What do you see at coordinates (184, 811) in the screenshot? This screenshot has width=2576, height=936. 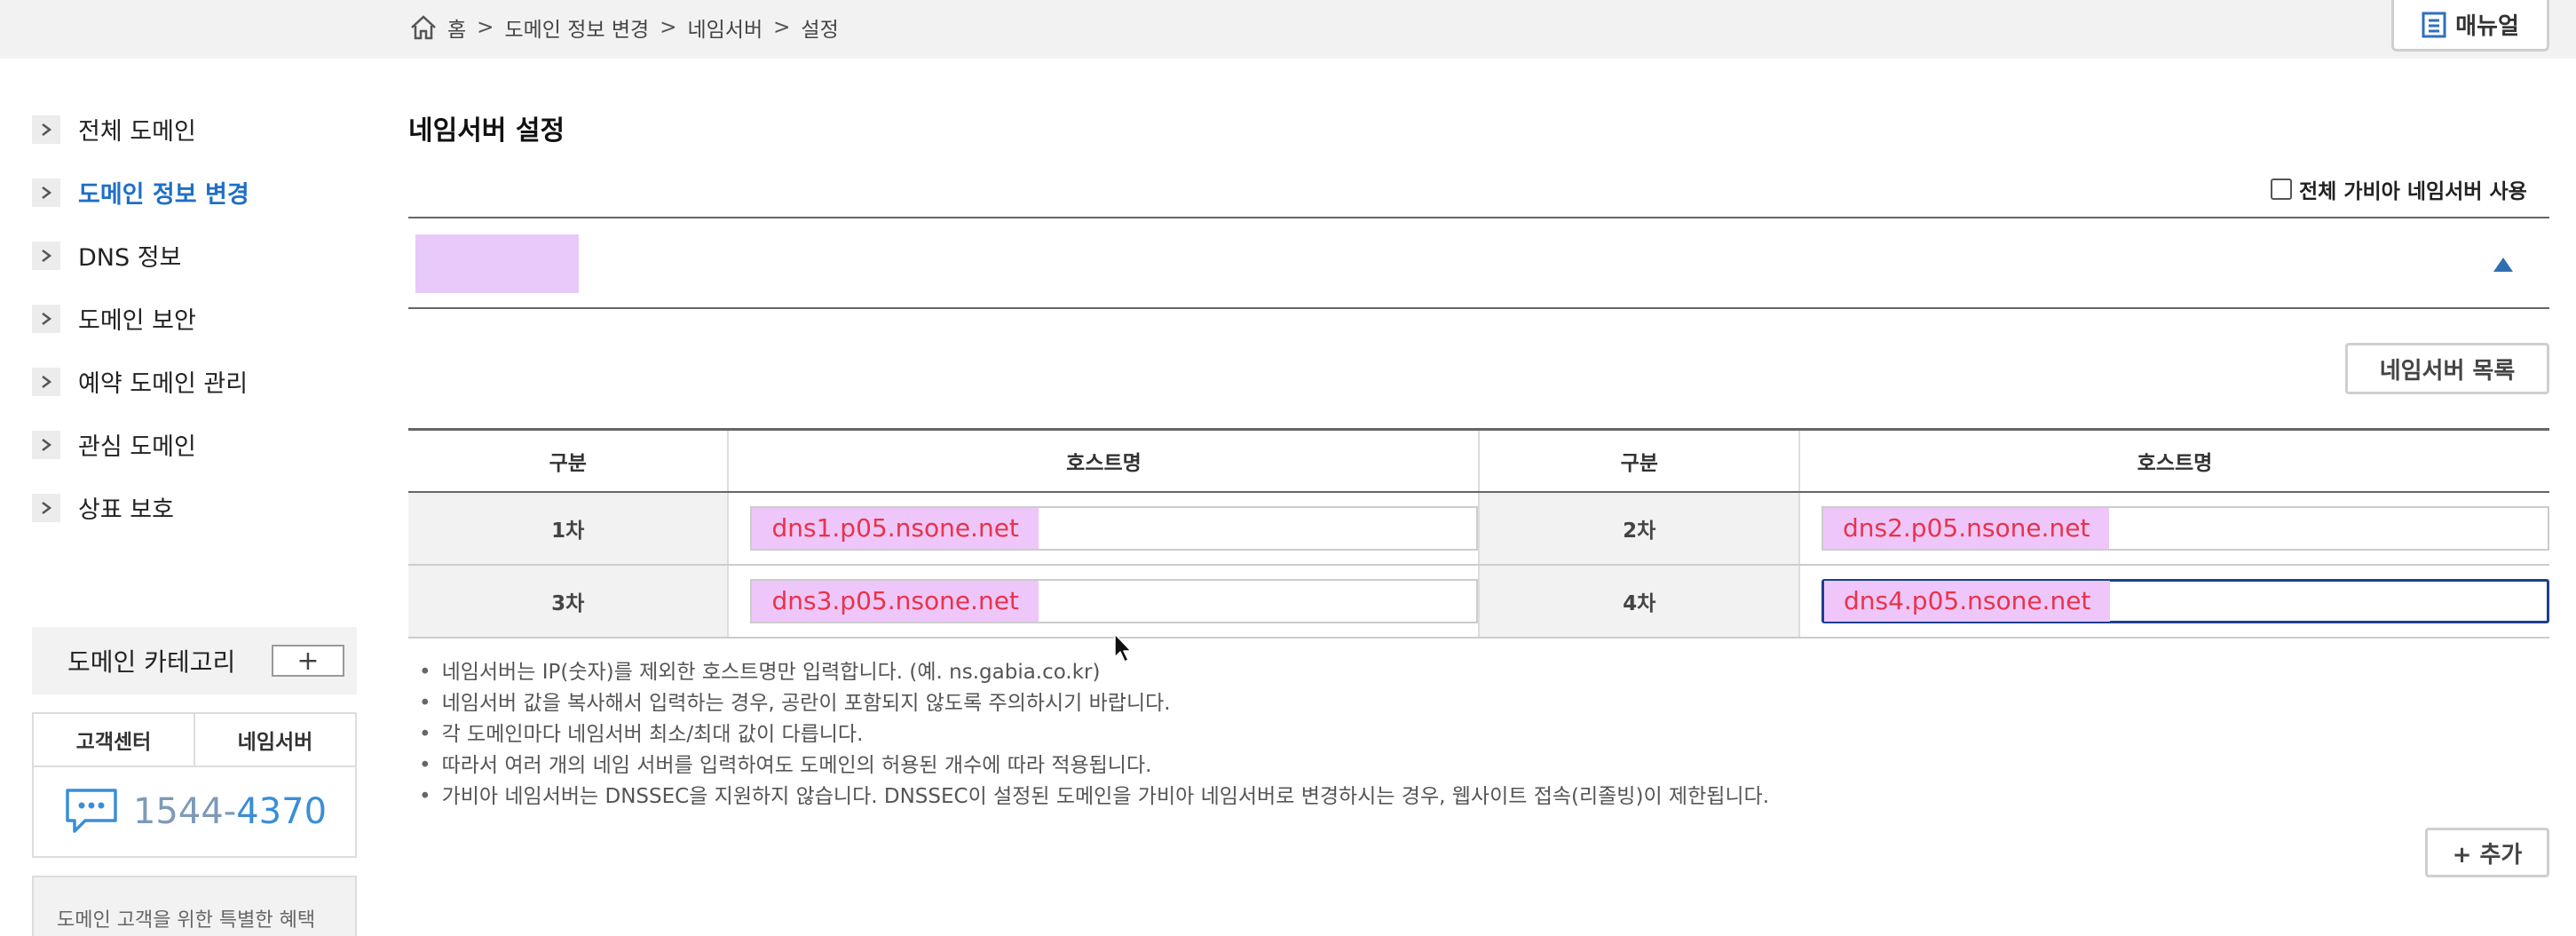 I see `phone-prefix: 1544-` at bounding box center [184, 811].